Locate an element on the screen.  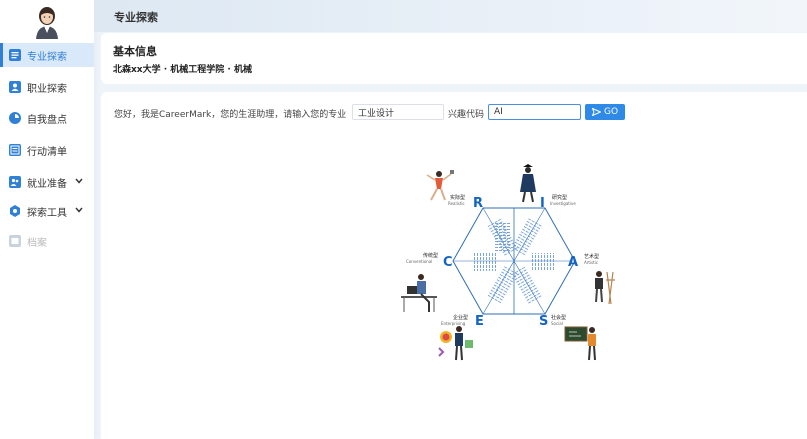
sidebar: 专业探索 职业探索 自我盘点 行动清单 就业准备 探索工具 档案 is located at coordinates (47, 219).